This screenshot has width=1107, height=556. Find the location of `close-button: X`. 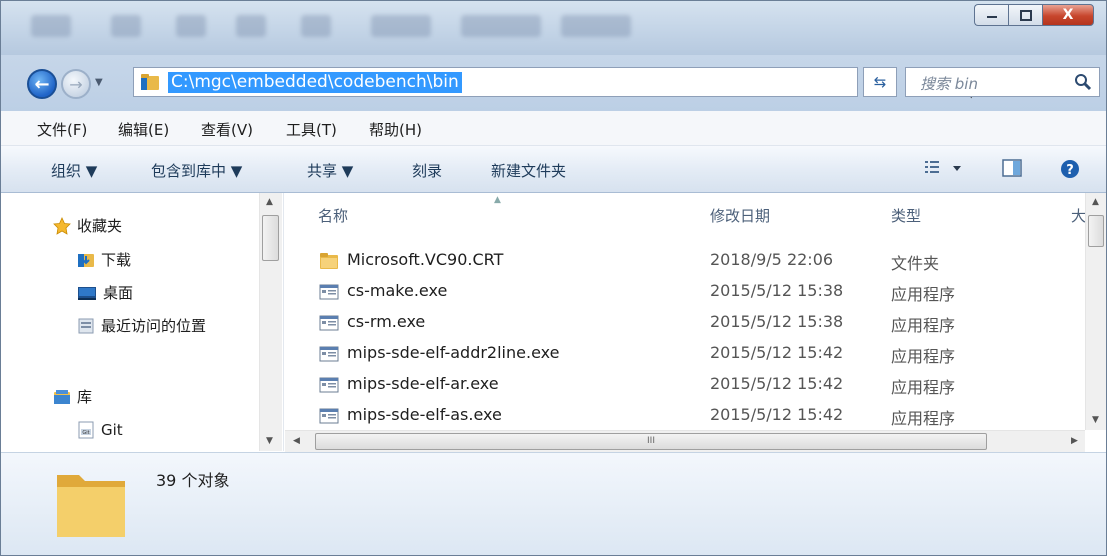

close-button: X is located at coordinates (1068, 15).